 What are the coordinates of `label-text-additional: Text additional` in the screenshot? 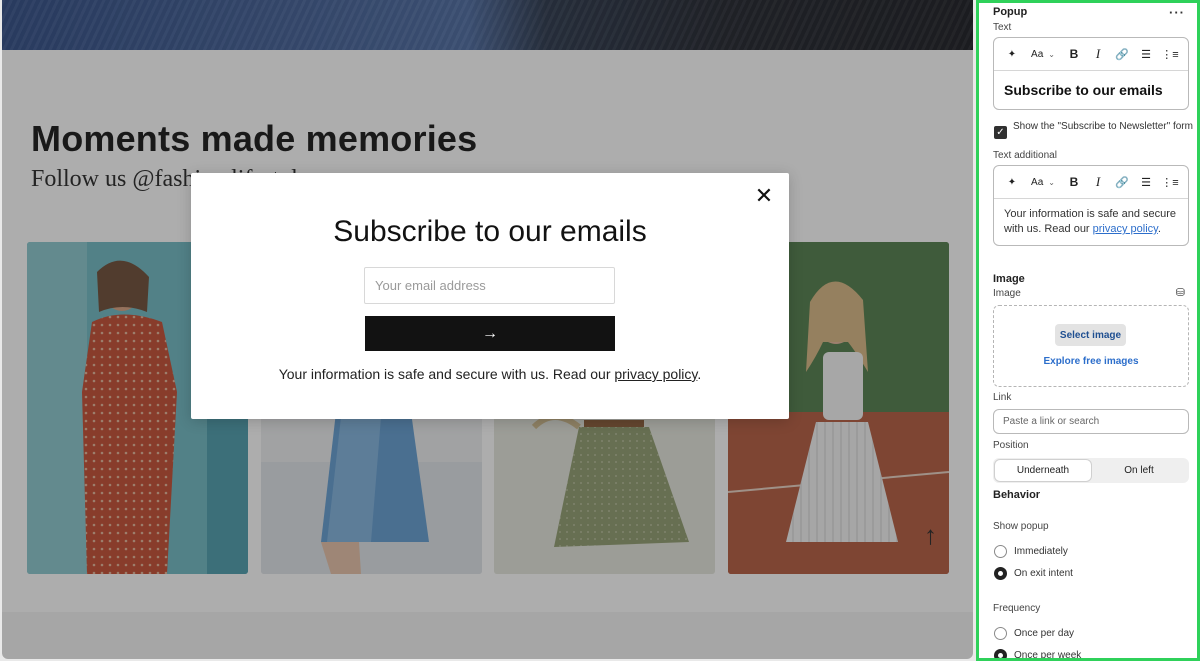 It's located at (1025, 155).